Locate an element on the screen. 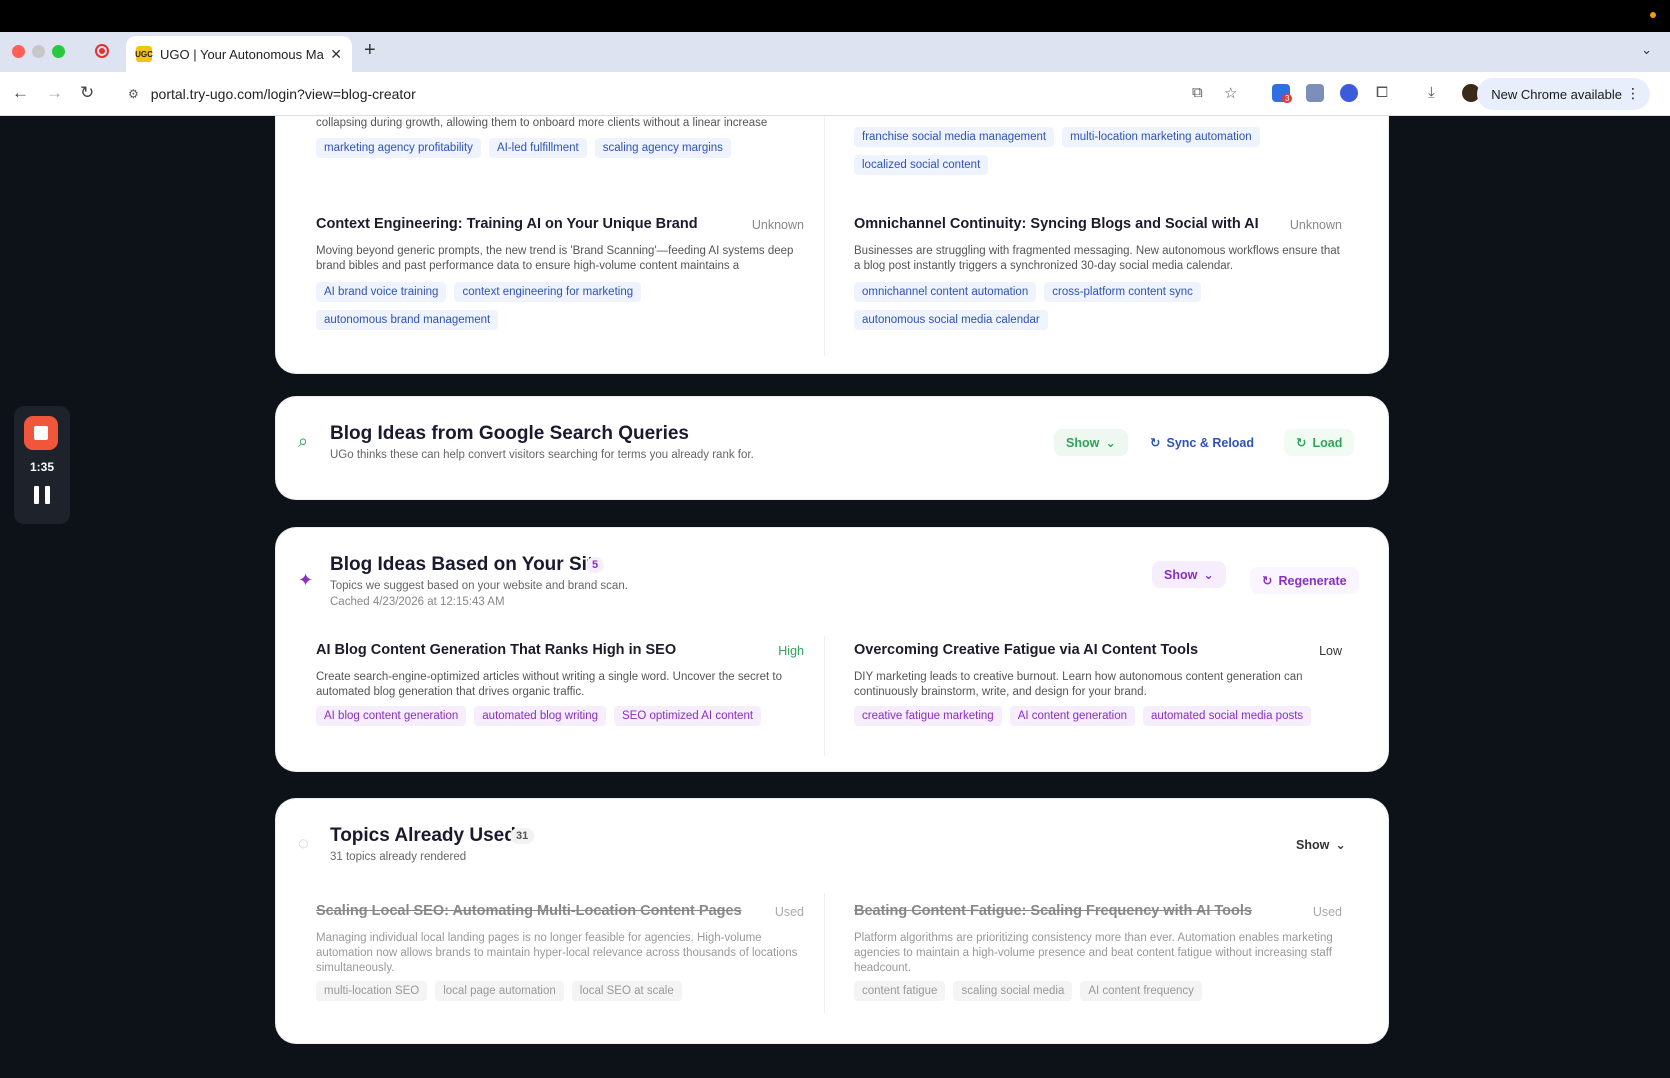 This screenshot has width=1670, height=1078. close-window-button is located at coordinates (18, 51).